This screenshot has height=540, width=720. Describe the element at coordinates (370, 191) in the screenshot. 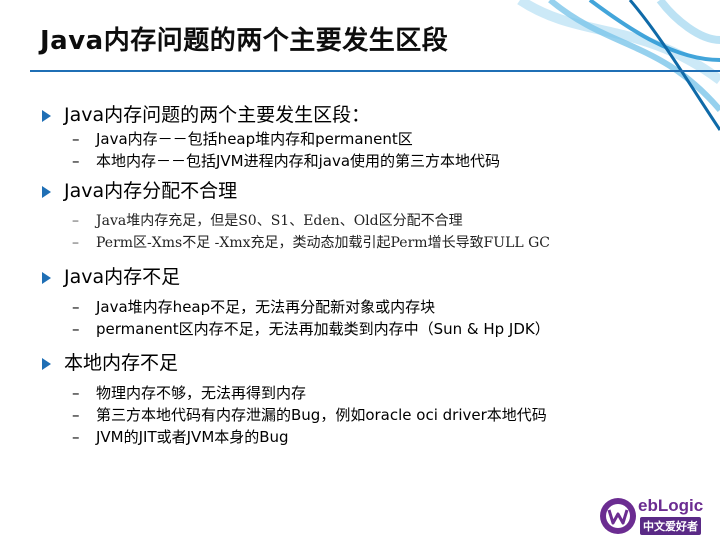

I see `section-heading: Java内存分配不合理` at that location.